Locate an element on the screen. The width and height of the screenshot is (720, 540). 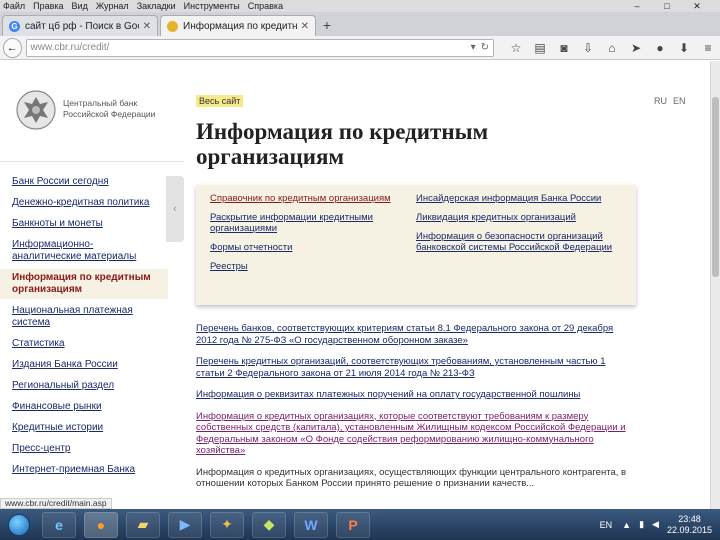
powerpoint-taskbar-button: P is located at coordinates (353, 524).